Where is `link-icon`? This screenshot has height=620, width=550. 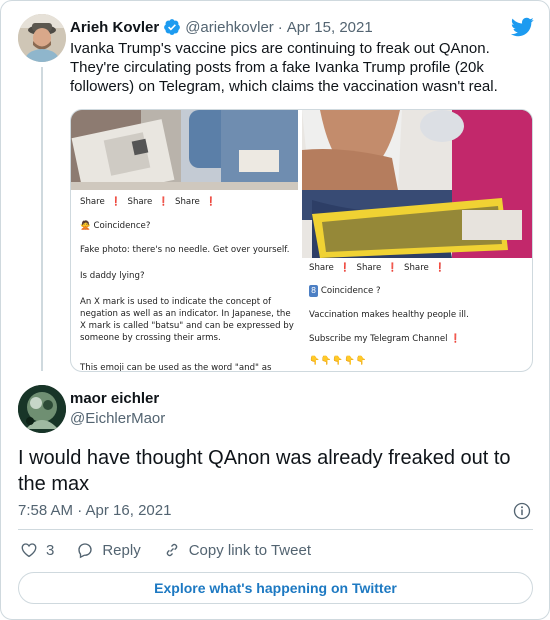 link-icon is located at coordinates (171, 550).